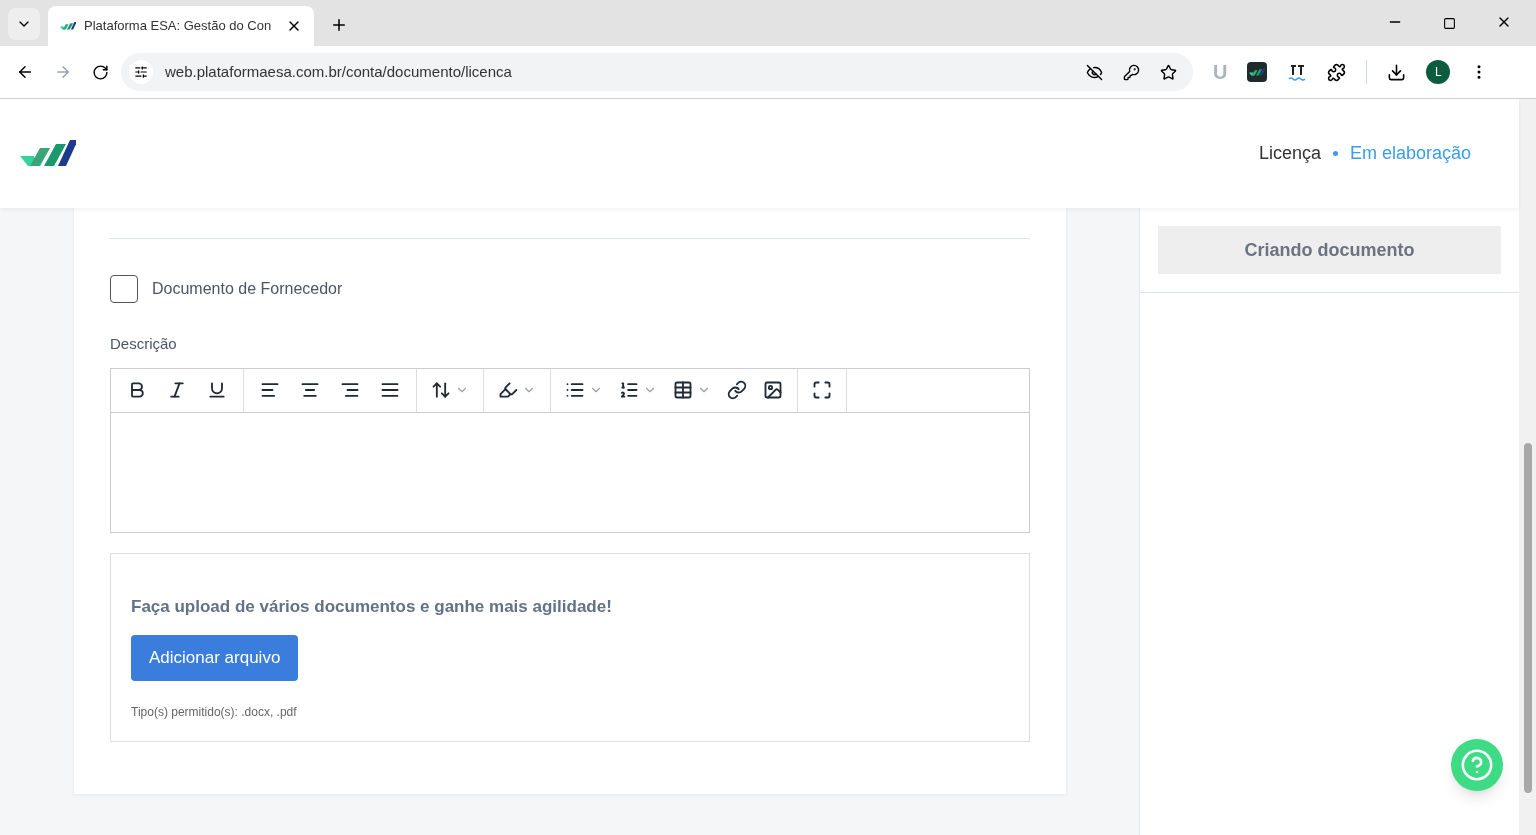  I want to click on align-center-icon, so click(310, 390).